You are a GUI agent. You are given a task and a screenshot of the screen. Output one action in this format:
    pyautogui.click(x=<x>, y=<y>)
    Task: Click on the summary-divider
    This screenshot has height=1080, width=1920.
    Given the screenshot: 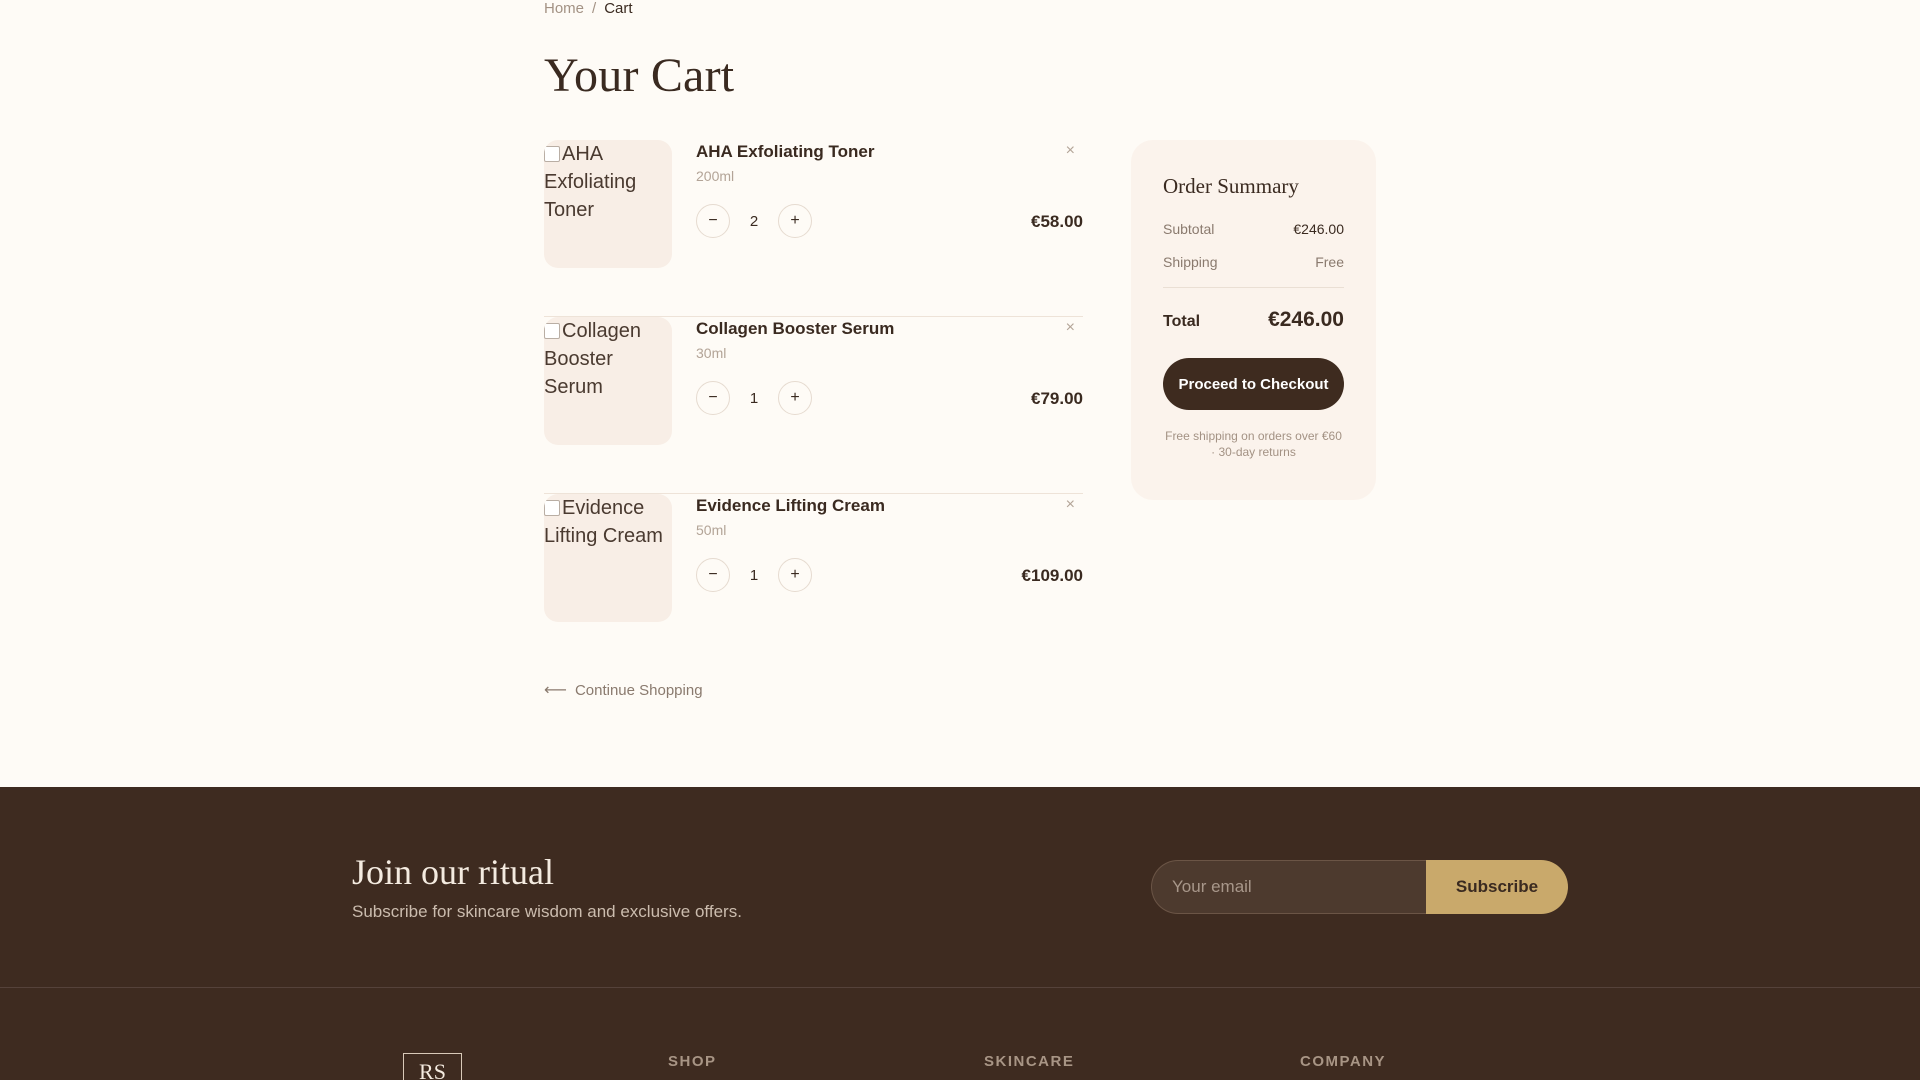 What is the action you would take?
    pyautogui.click(x=1253, y=287)
    